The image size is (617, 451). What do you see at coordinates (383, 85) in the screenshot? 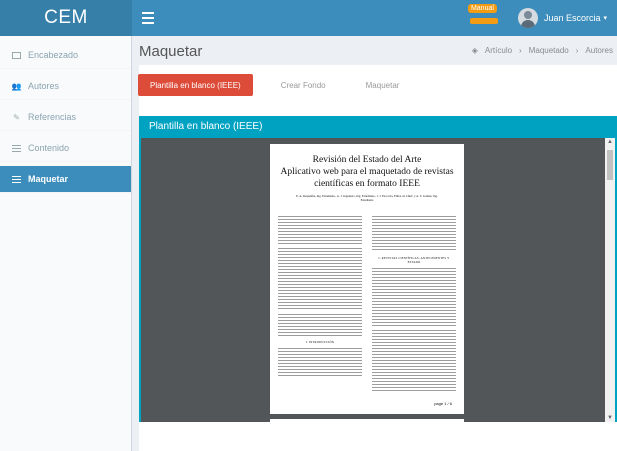
I see `tab-maquetar: Maquetar` at bounding box center [383, 85].